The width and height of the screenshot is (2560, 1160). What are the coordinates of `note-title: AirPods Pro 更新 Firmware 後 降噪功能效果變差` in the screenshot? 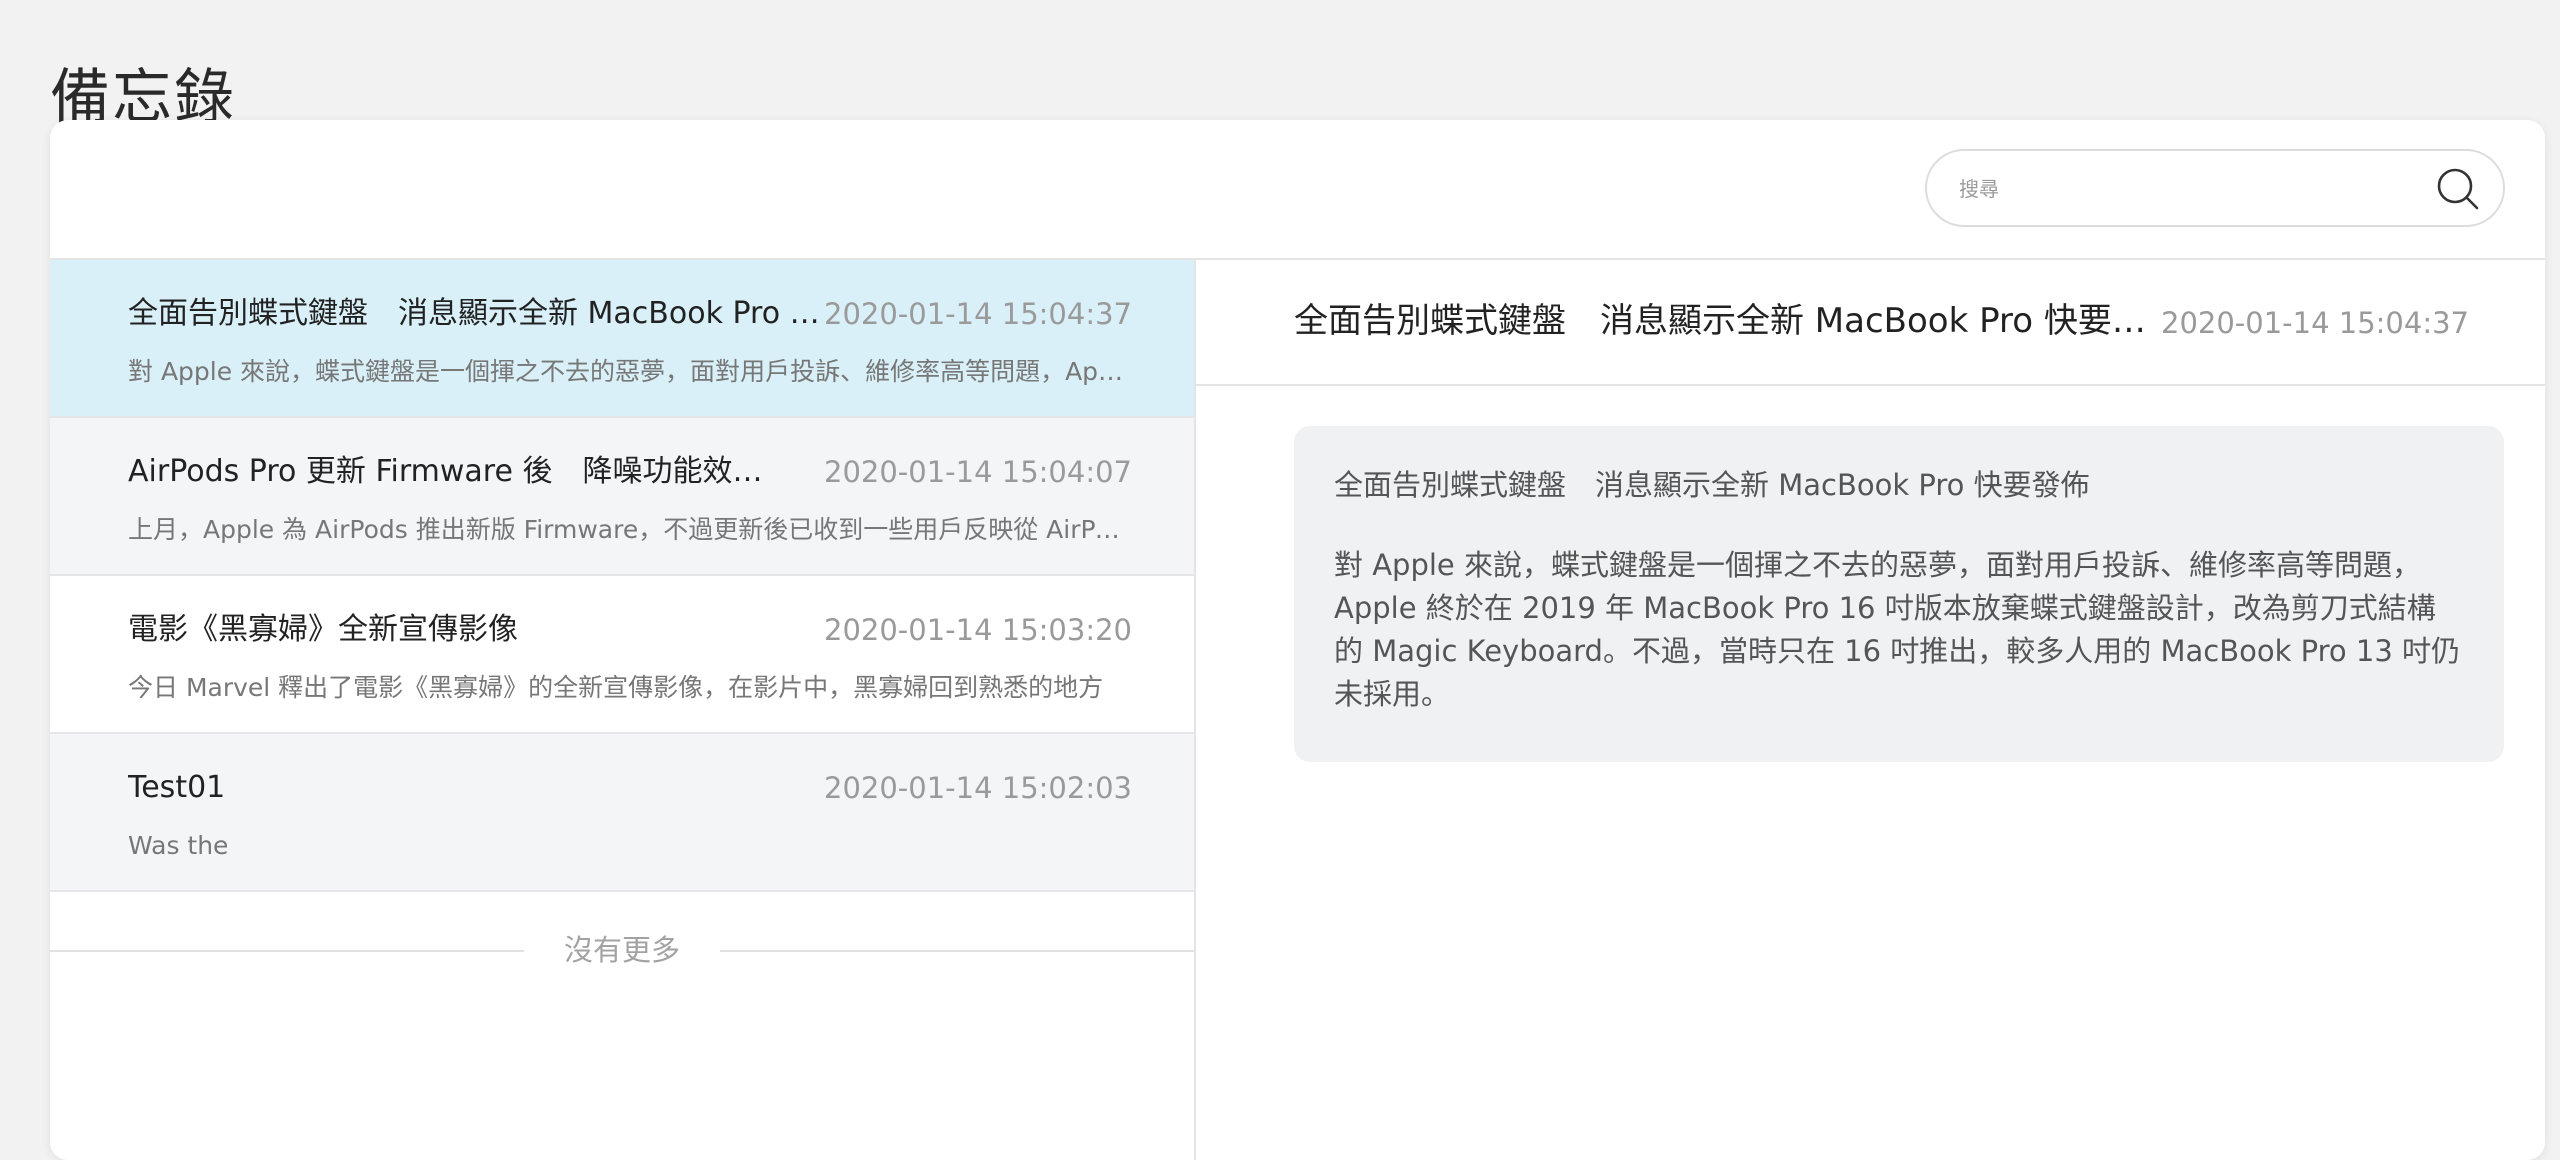 It's located at (458, 471).